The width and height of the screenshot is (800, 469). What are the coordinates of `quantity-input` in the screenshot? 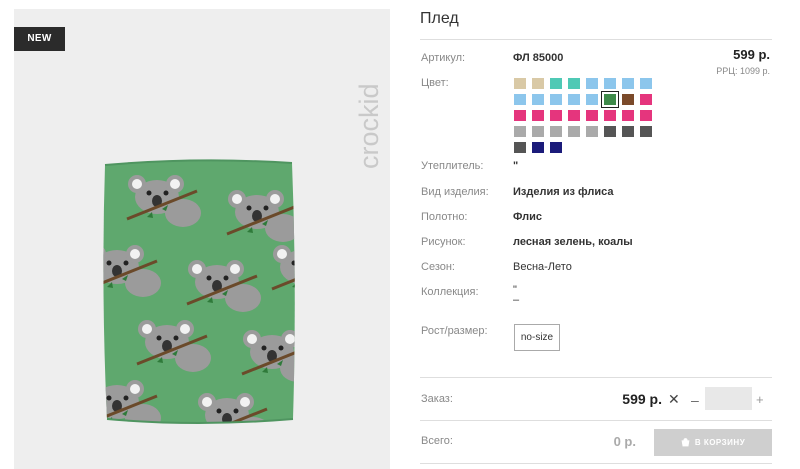 It's located at (728, 398).